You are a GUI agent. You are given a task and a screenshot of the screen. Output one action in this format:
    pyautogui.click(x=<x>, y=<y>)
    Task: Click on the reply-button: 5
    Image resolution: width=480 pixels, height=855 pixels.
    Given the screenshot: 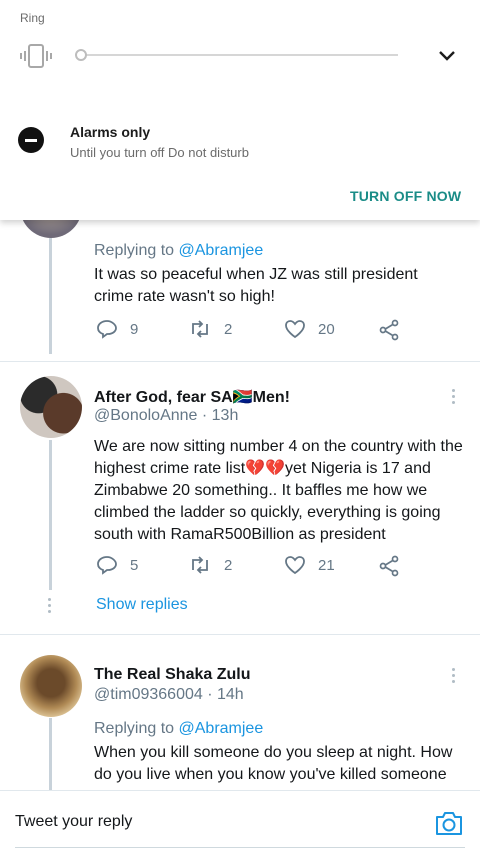 What is the action you would take?
    pyautogui.click(x=117, y=565)
    